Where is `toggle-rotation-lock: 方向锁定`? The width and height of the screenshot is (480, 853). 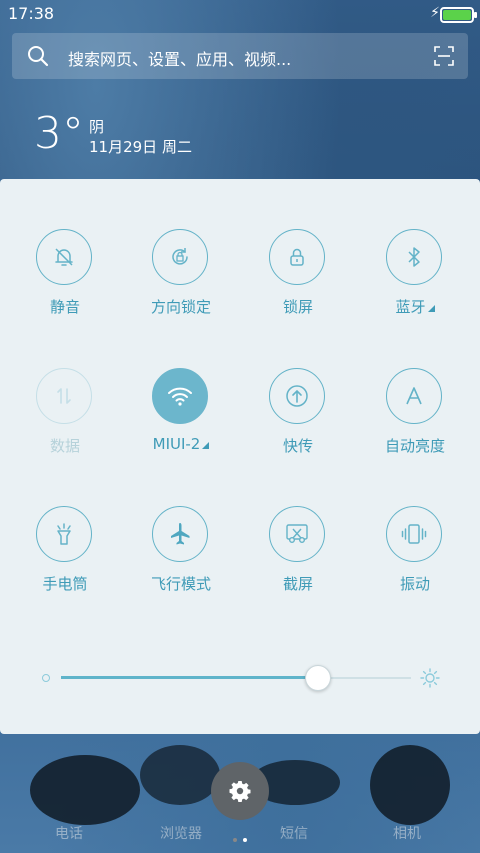 toggle-rotation-lock: 方向锁定 is located at coordinates (181, 284).